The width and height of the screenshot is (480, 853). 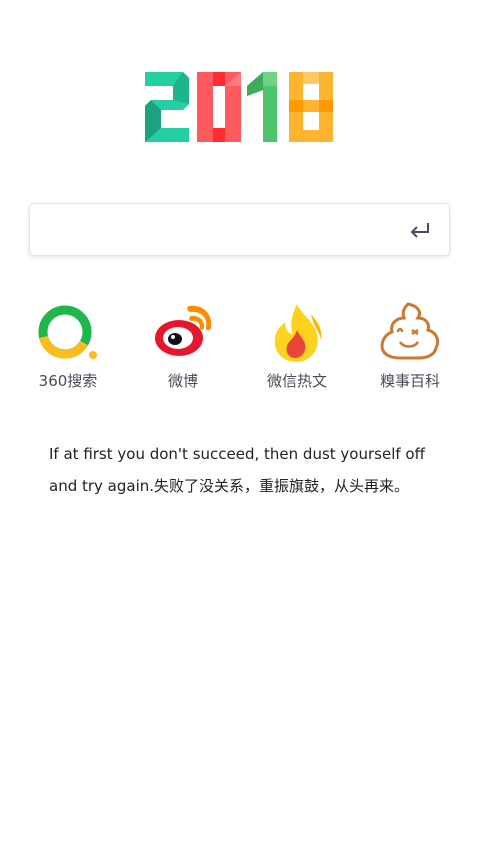 What do you see at coordinates (420, 230) in the screenshot?
I see `enter-return-icon` at bounding box center [420, 230].